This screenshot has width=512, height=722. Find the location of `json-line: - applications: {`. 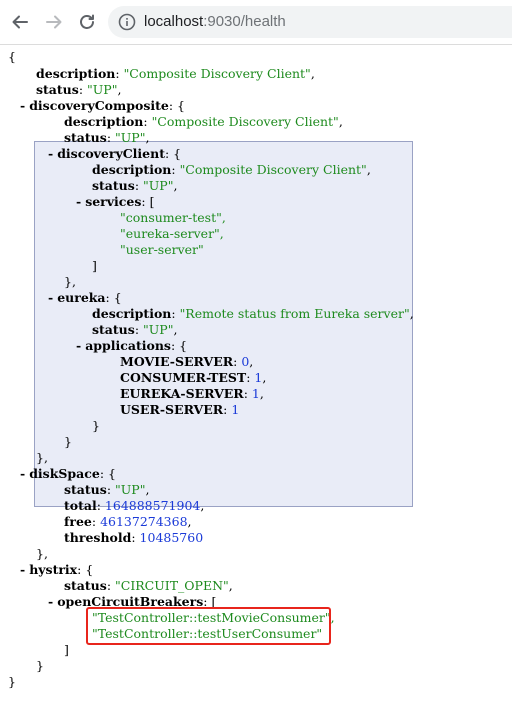

json-line: - applications: { is located at coordinates (132, 345).